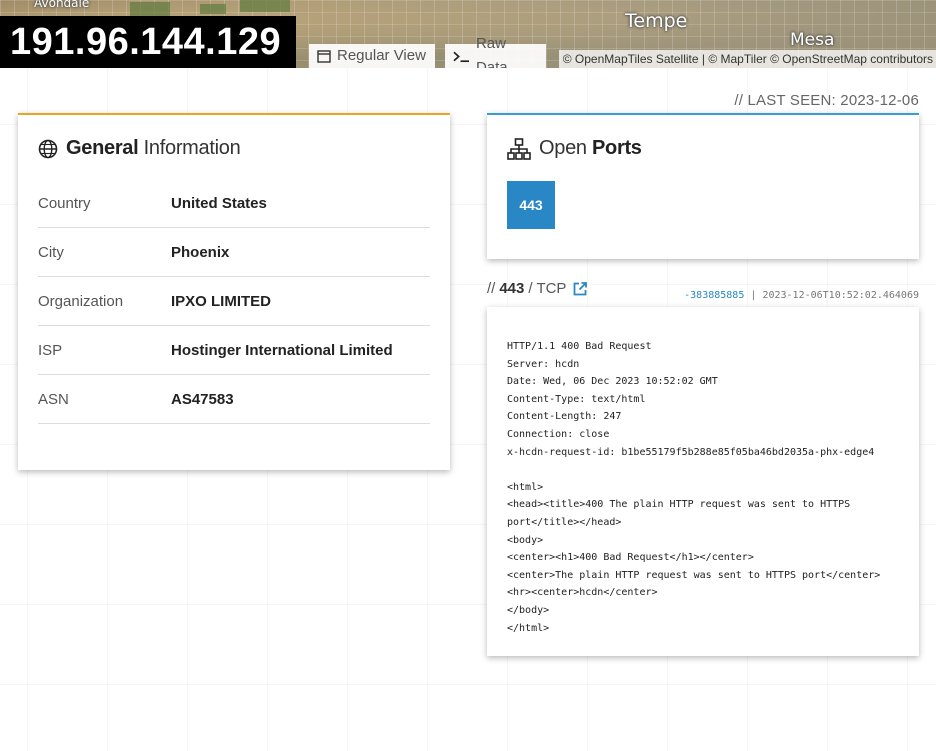 This screenshot has height=751, width=936. Describe the element at coordinates (580, 289) in the screenshot. I see `external-link-icon` at that location.